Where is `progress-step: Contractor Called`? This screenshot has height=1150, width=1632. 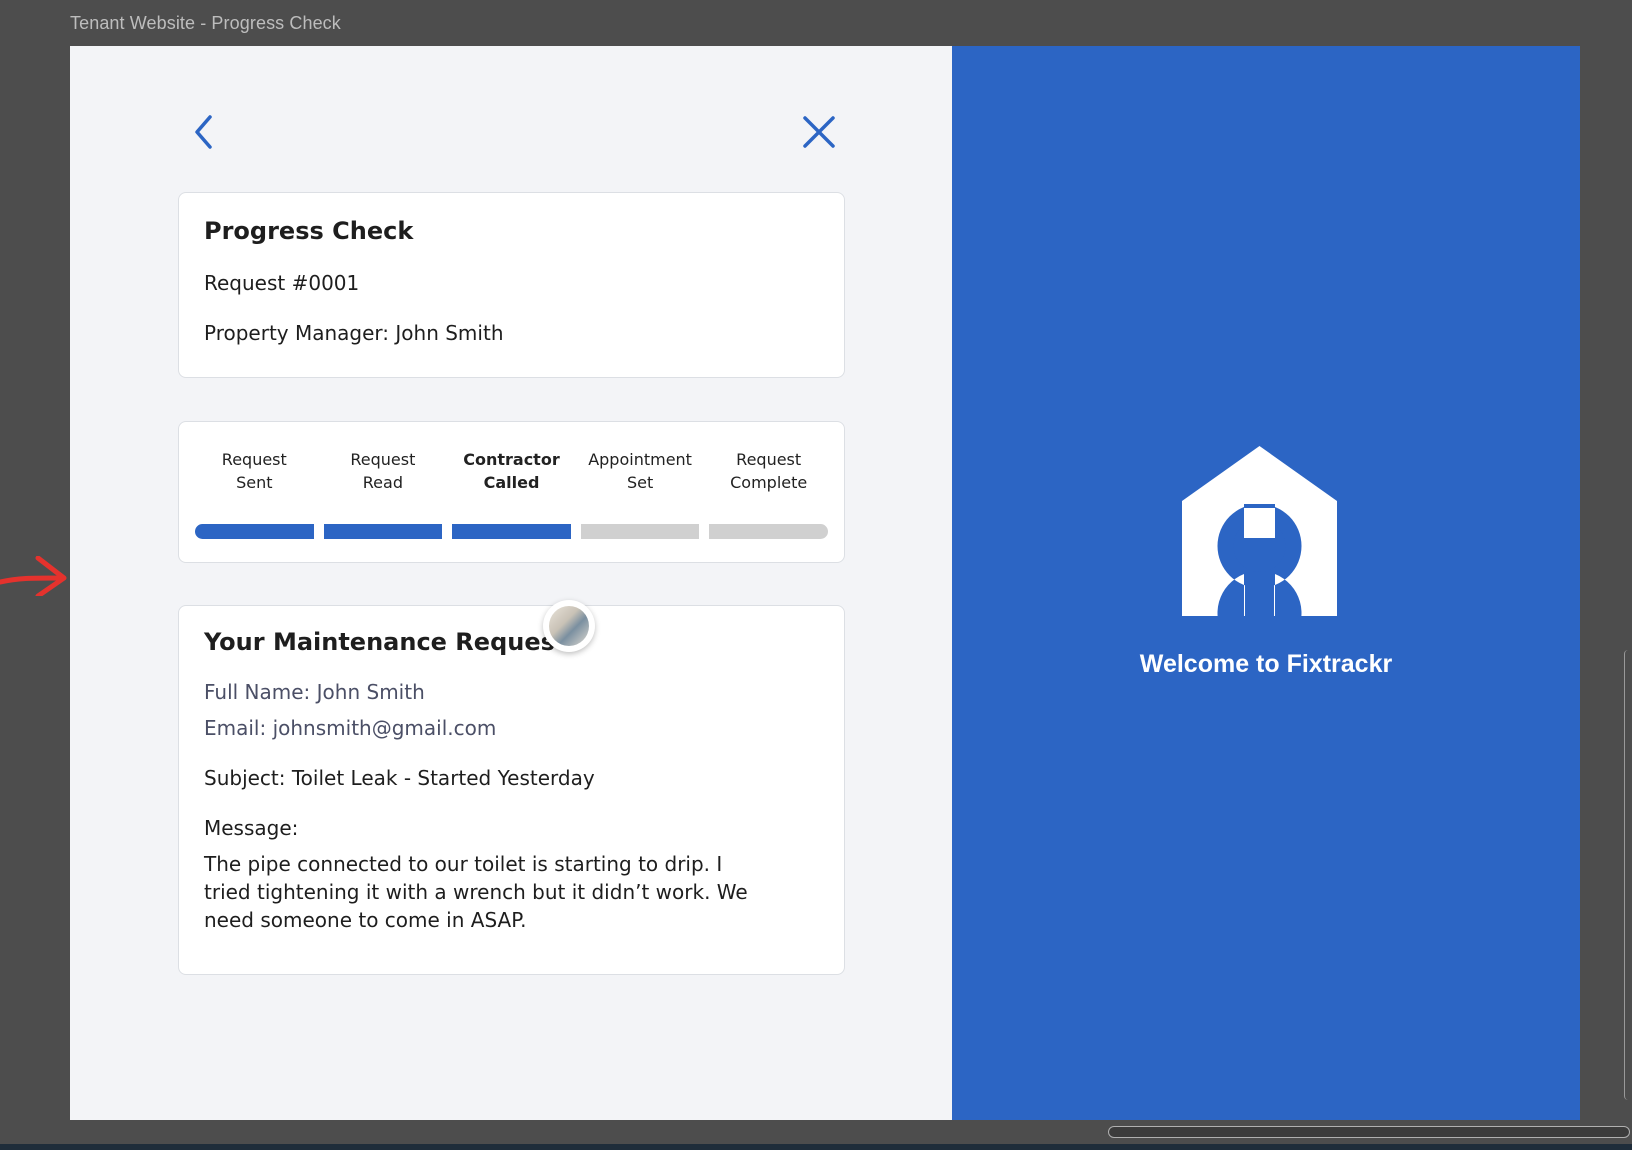
progress-step: Contractor Called is located at coordinates (511, 493).